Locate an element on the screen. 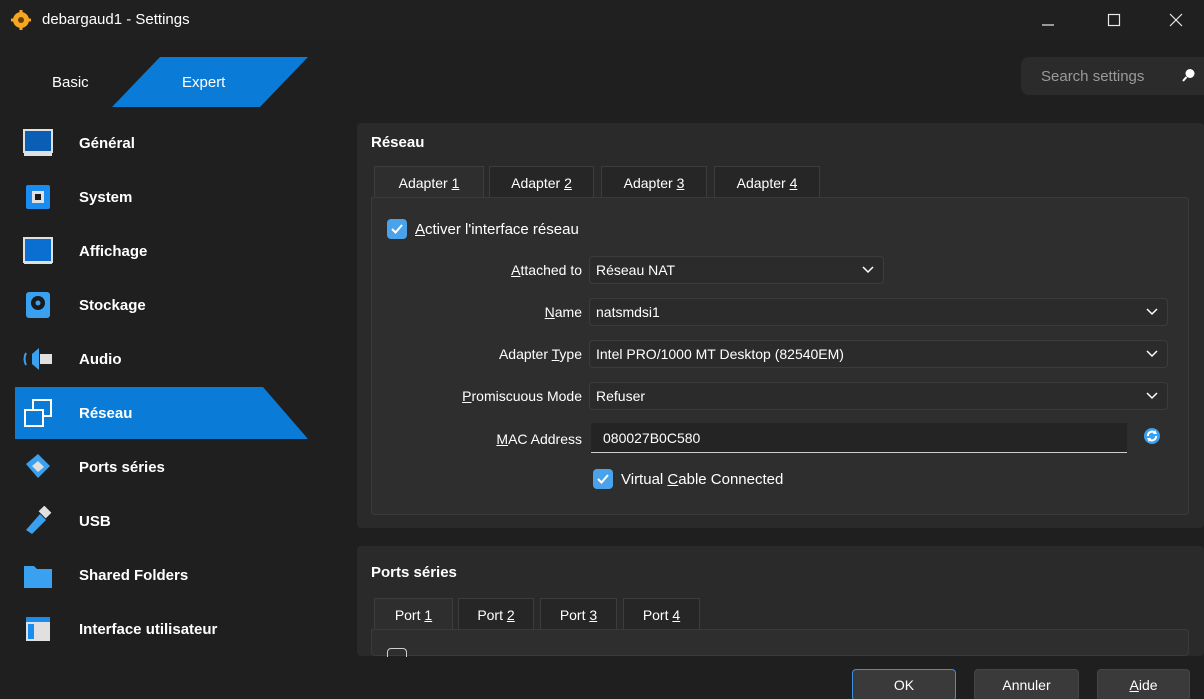  sidebar-item-label: Interface utilisateur is located at coordinates (148, 629).